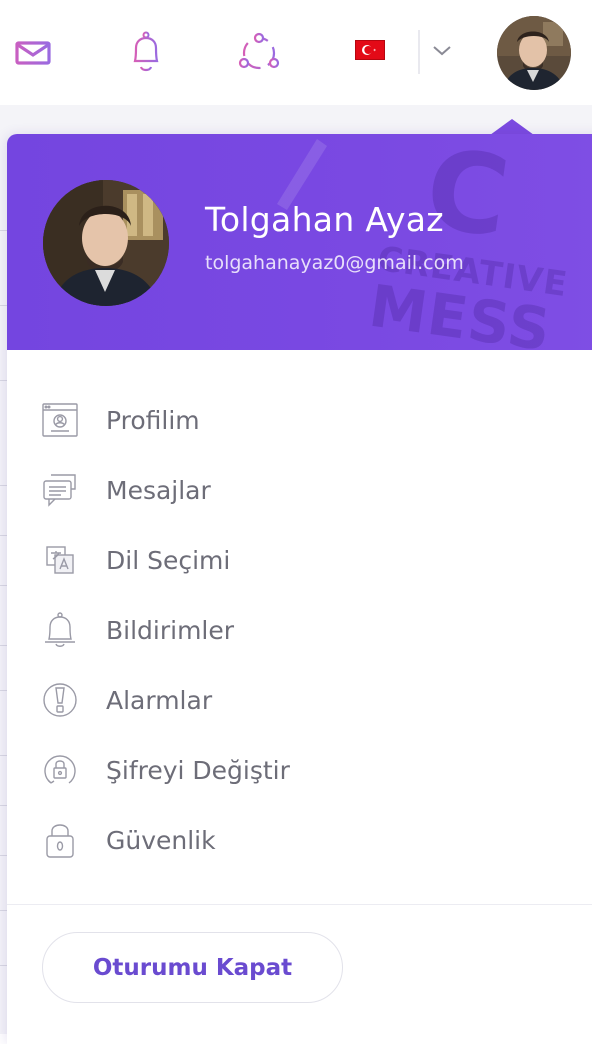 Image resolution: width=592 pixels, height=1044 pixels. Describe the element at coordinates (60, 770) in the screenshot. I see `lock-refresh-icon` at that location.